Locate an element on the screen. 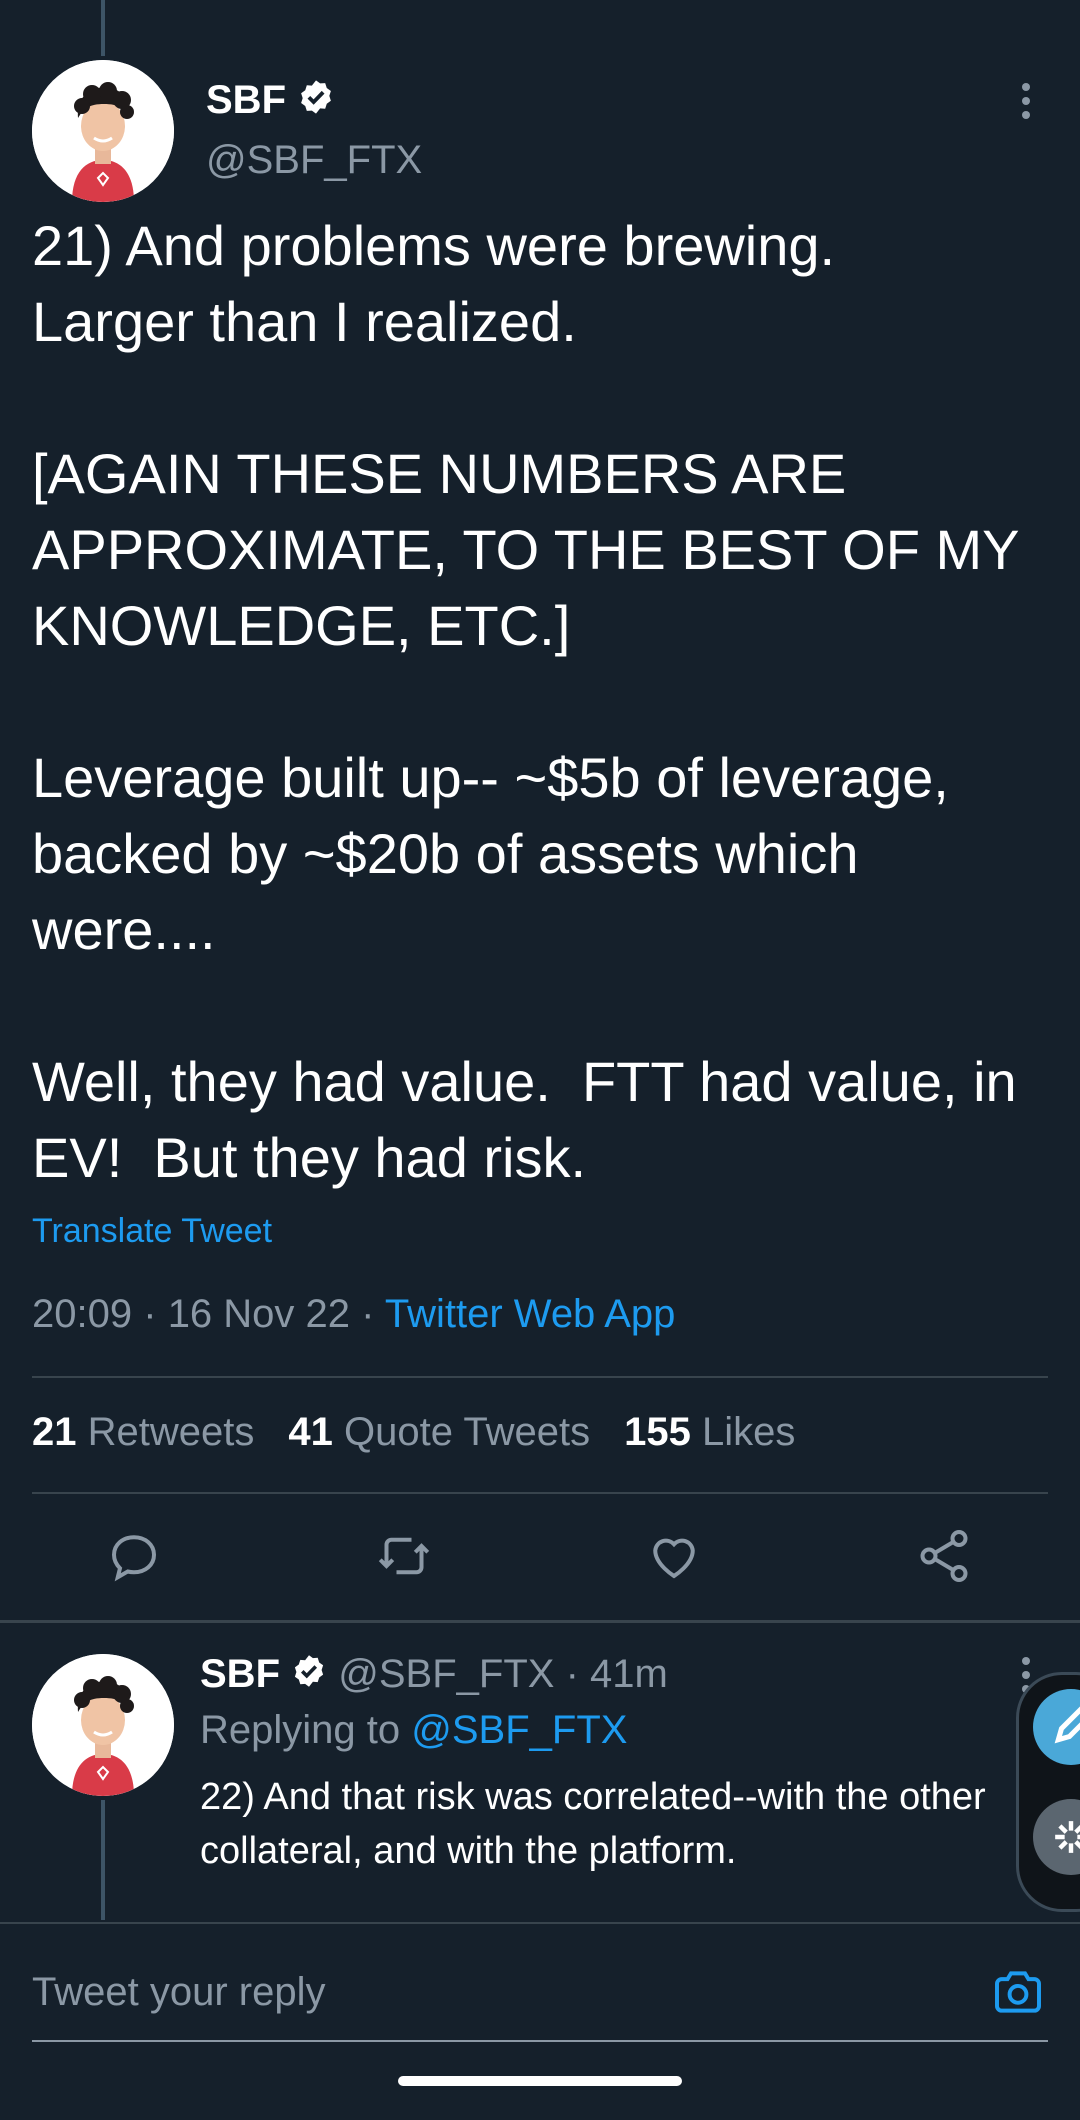 The height and width of the screenshot is (2120, 1080). reply-header: SBF @SBF_FTX · 41m is located at coordinates (434, 1675).